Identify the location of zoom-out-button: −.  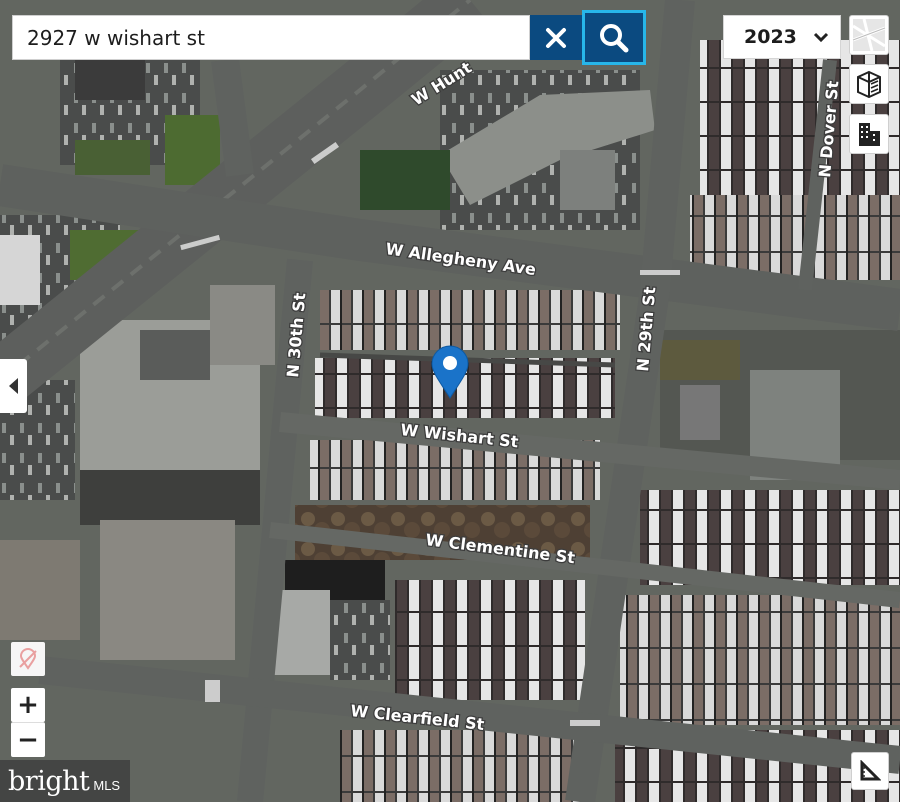
(28, 739).